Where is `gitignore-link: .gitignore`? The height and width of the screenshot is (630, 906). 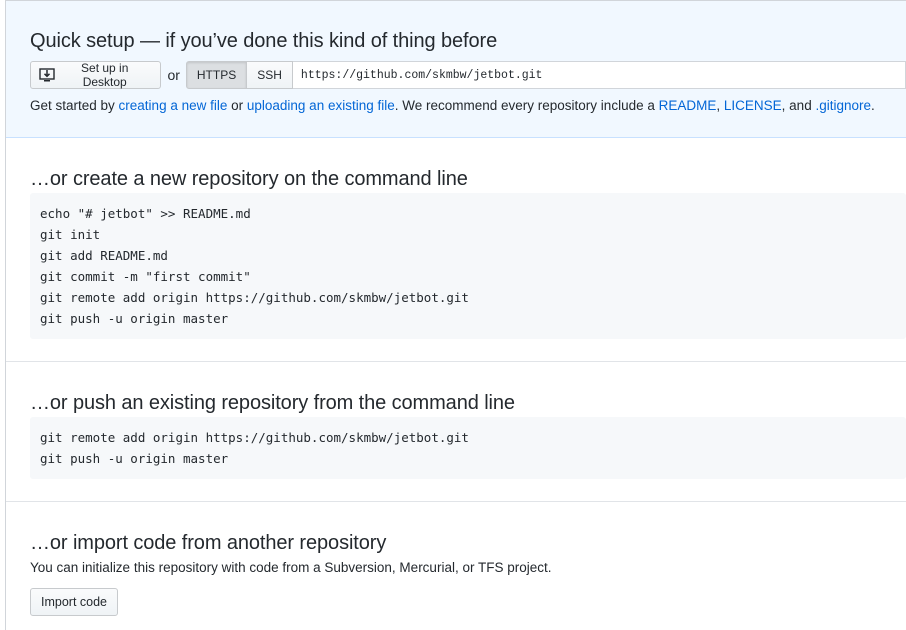
gitignore-link: .gitignore is located at coordinates (843, 105).